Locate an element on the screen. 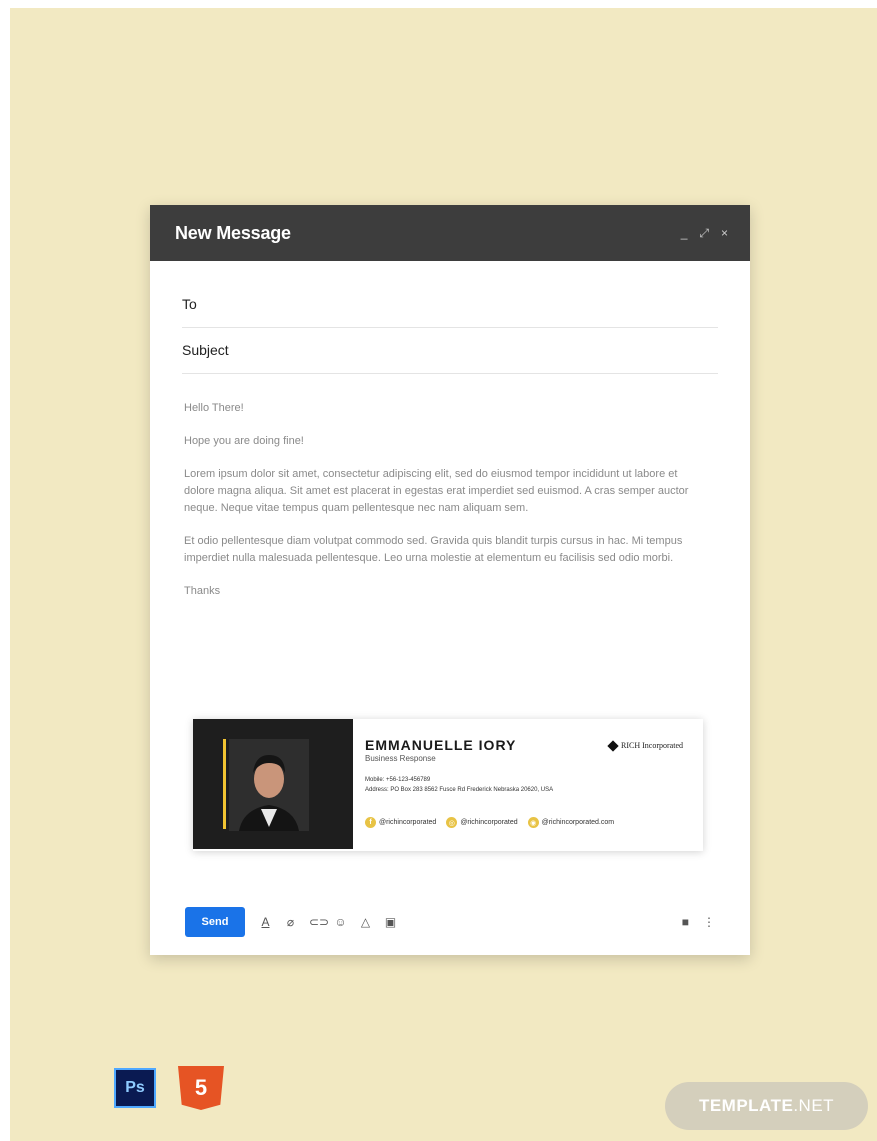 The height and width of the screenshot is (1141, 877). subject-field: Subject is located at coordinates (450, 350).